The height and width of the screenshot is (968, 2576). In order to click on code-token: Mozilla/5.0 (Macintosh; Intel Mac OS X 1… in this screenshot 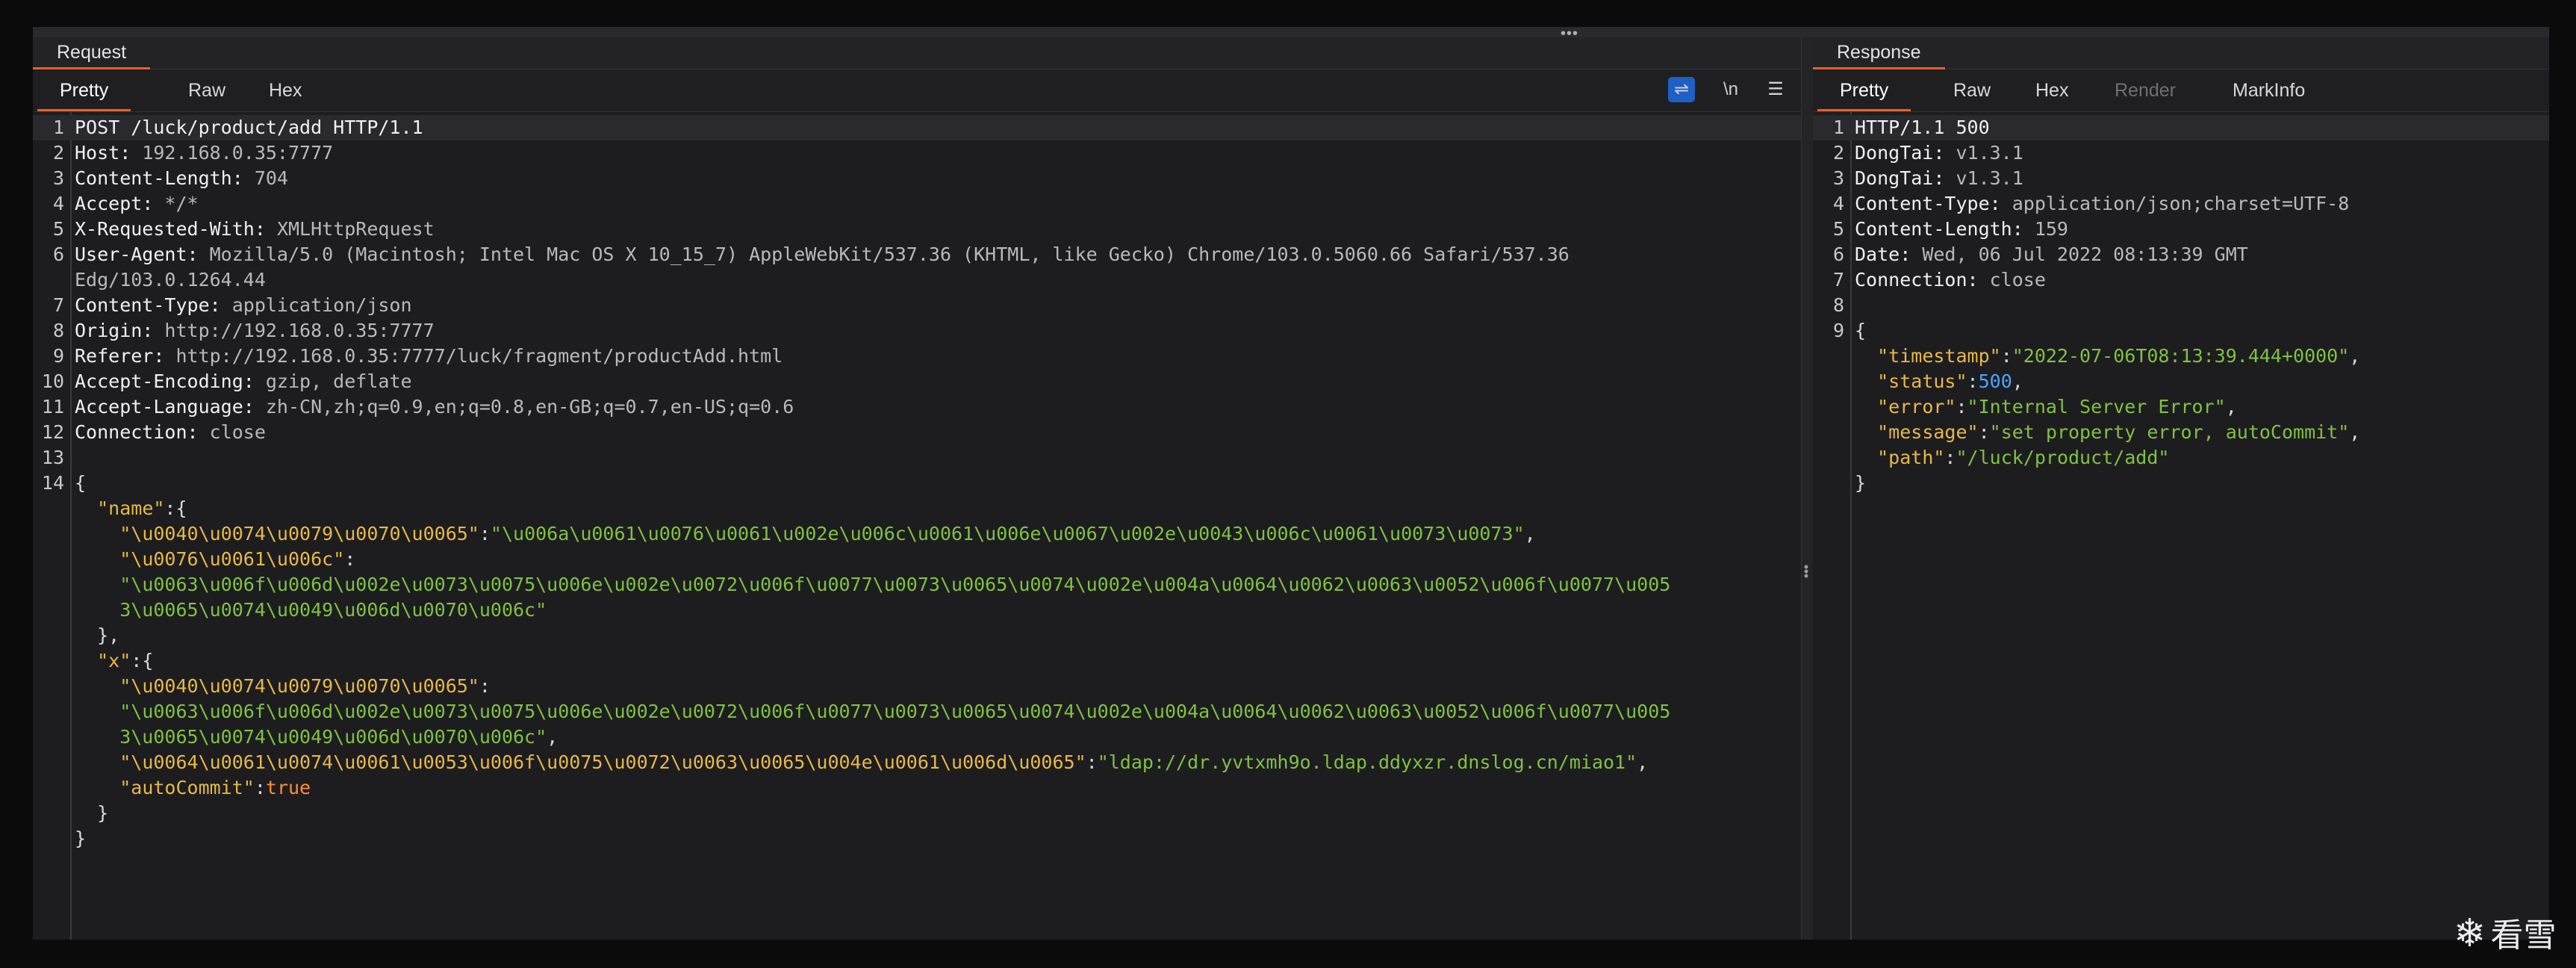, I will do `click(889, 254)`.